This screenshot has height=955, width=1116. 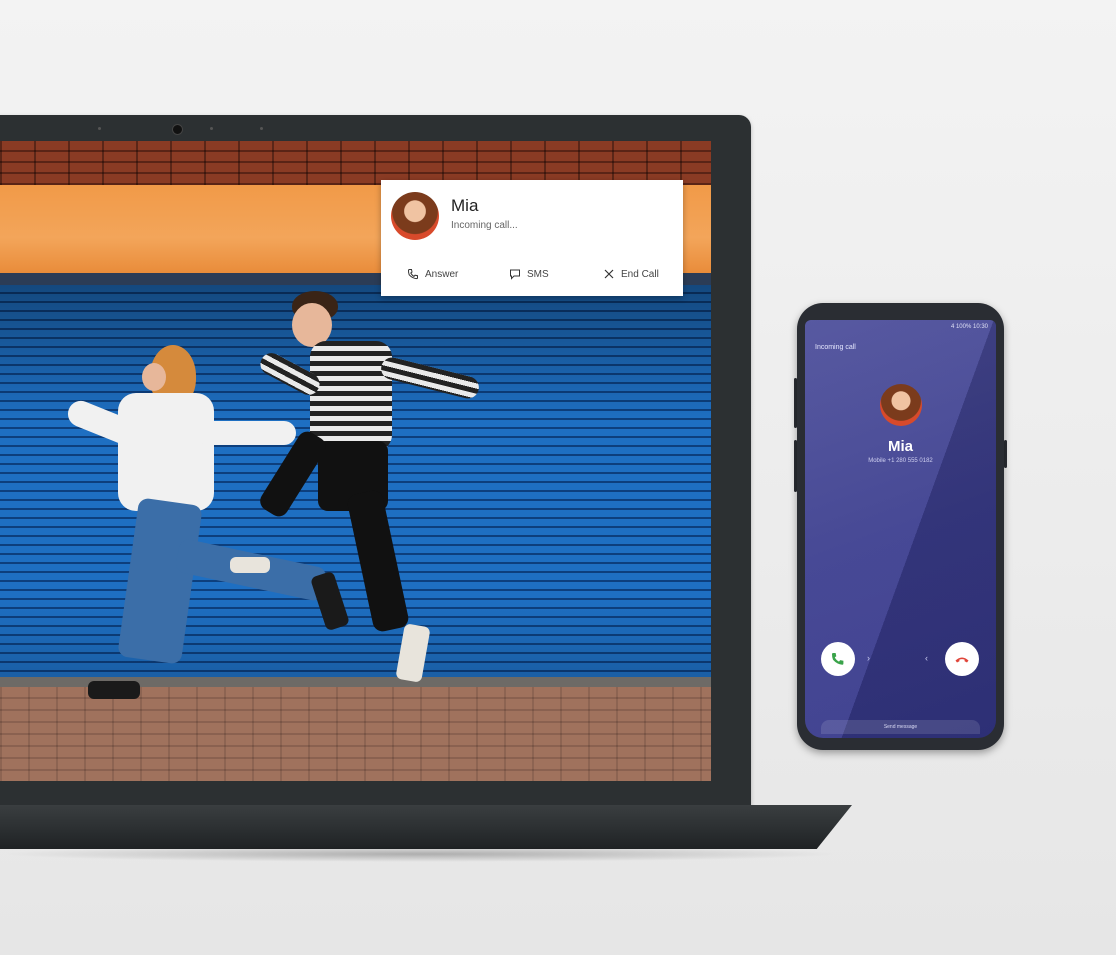 I want to click on accept-call-button, so click(x=838, y=659).